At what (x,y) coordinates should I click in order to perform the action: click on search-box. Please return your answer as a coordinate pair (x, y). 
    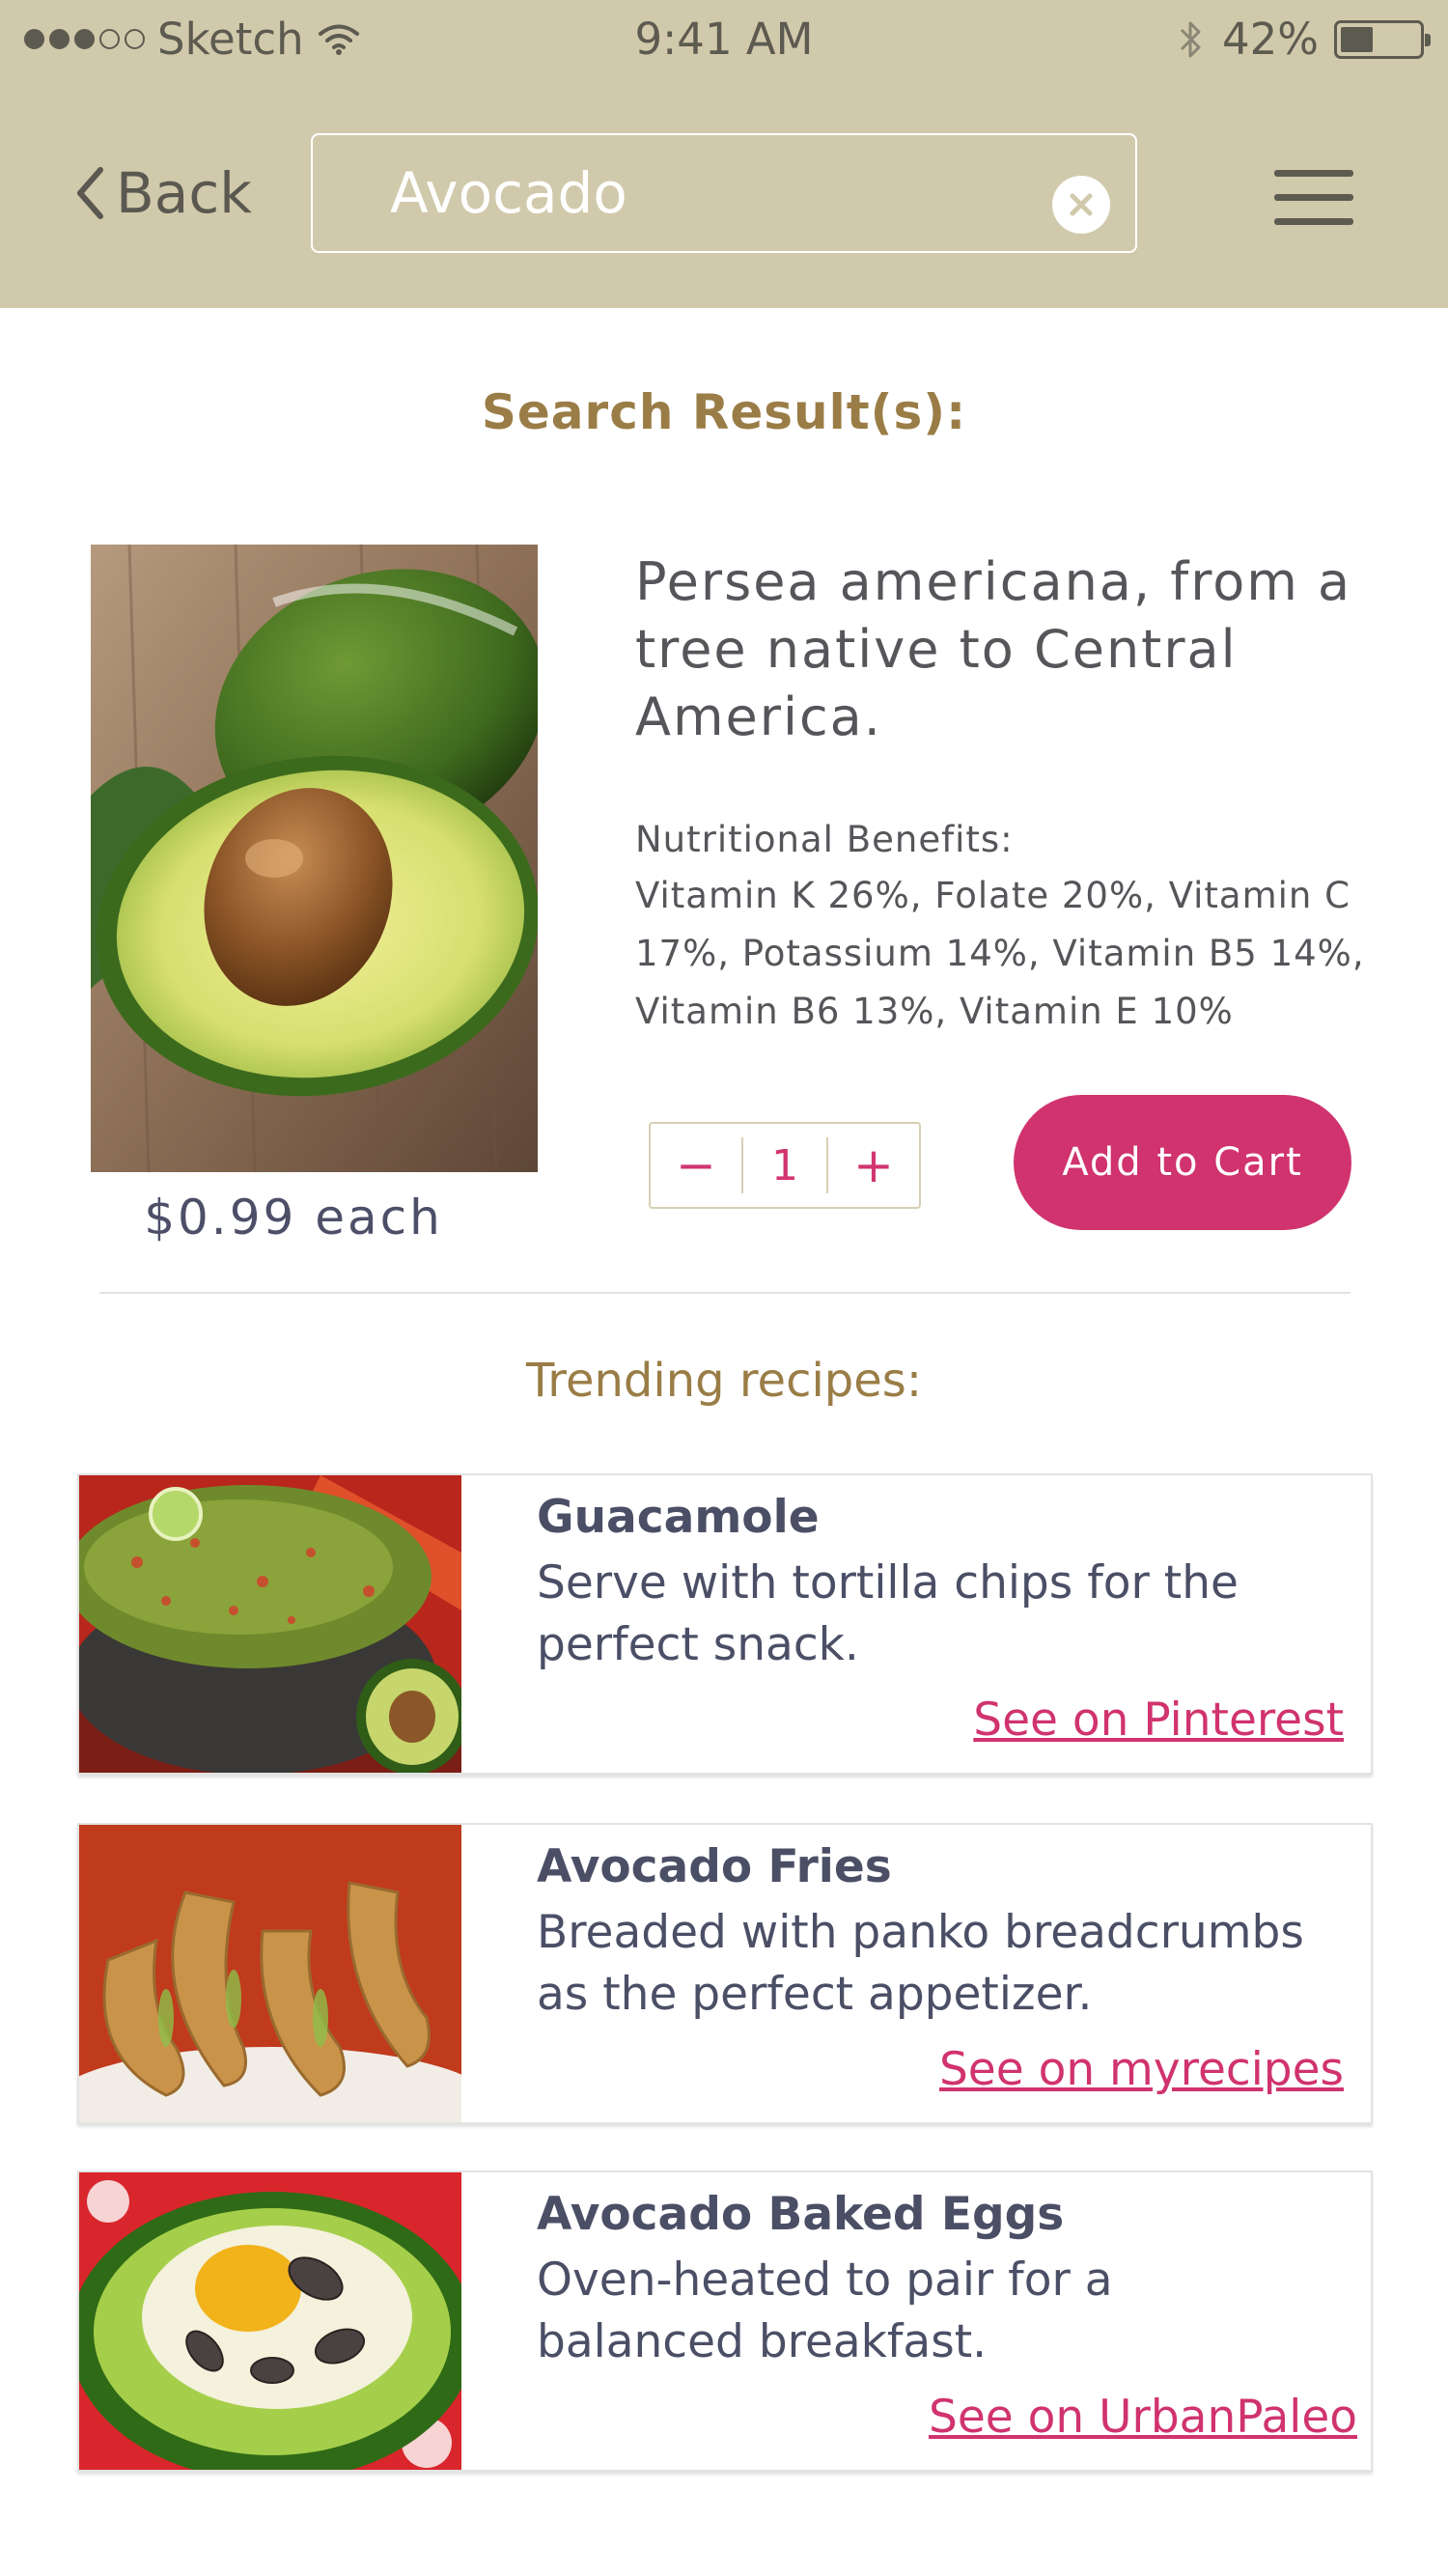
    Looking at the image, I should click on (724, 193).